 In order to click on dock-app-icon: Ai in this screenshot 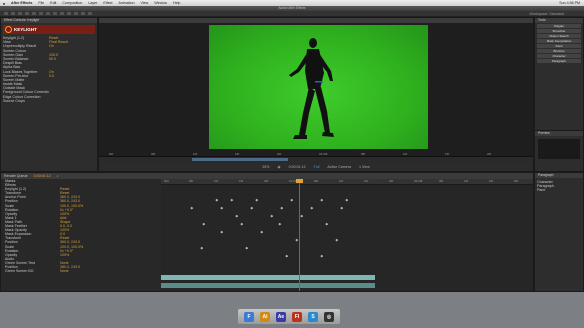, I will do `click(265, 316)`.